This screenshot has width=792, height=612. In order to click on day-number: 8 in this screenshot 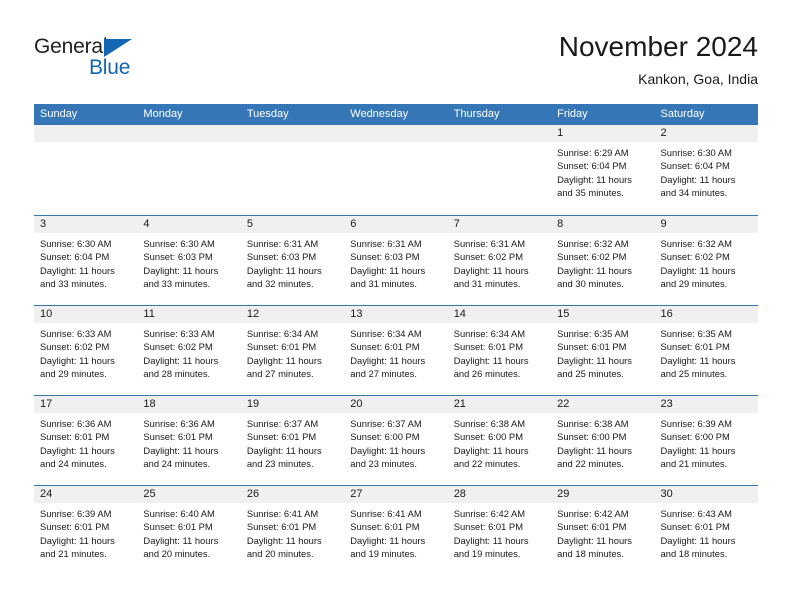, I will do `click(603, 224)`.